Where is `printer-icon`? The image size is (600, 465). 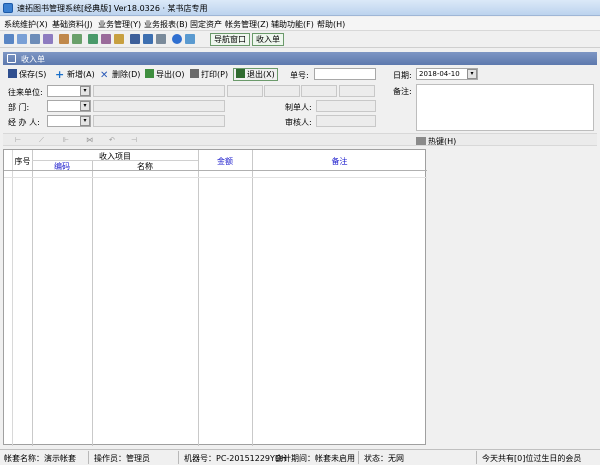 printer-icon is located at coordinates (194, 73).